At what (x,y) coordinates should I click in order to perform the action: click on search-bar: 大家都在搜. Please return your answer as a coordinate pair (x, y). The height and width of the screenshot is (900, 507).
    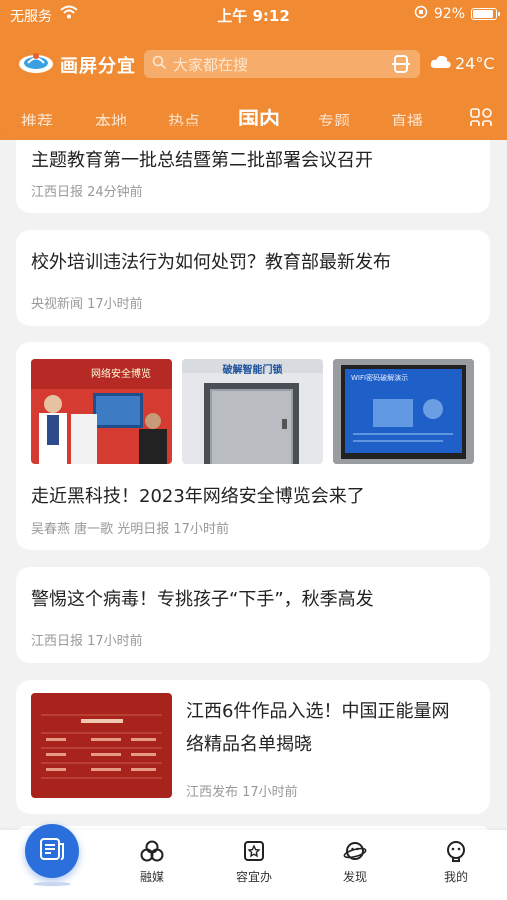
    Looking at the image, I should click on (282, 64).